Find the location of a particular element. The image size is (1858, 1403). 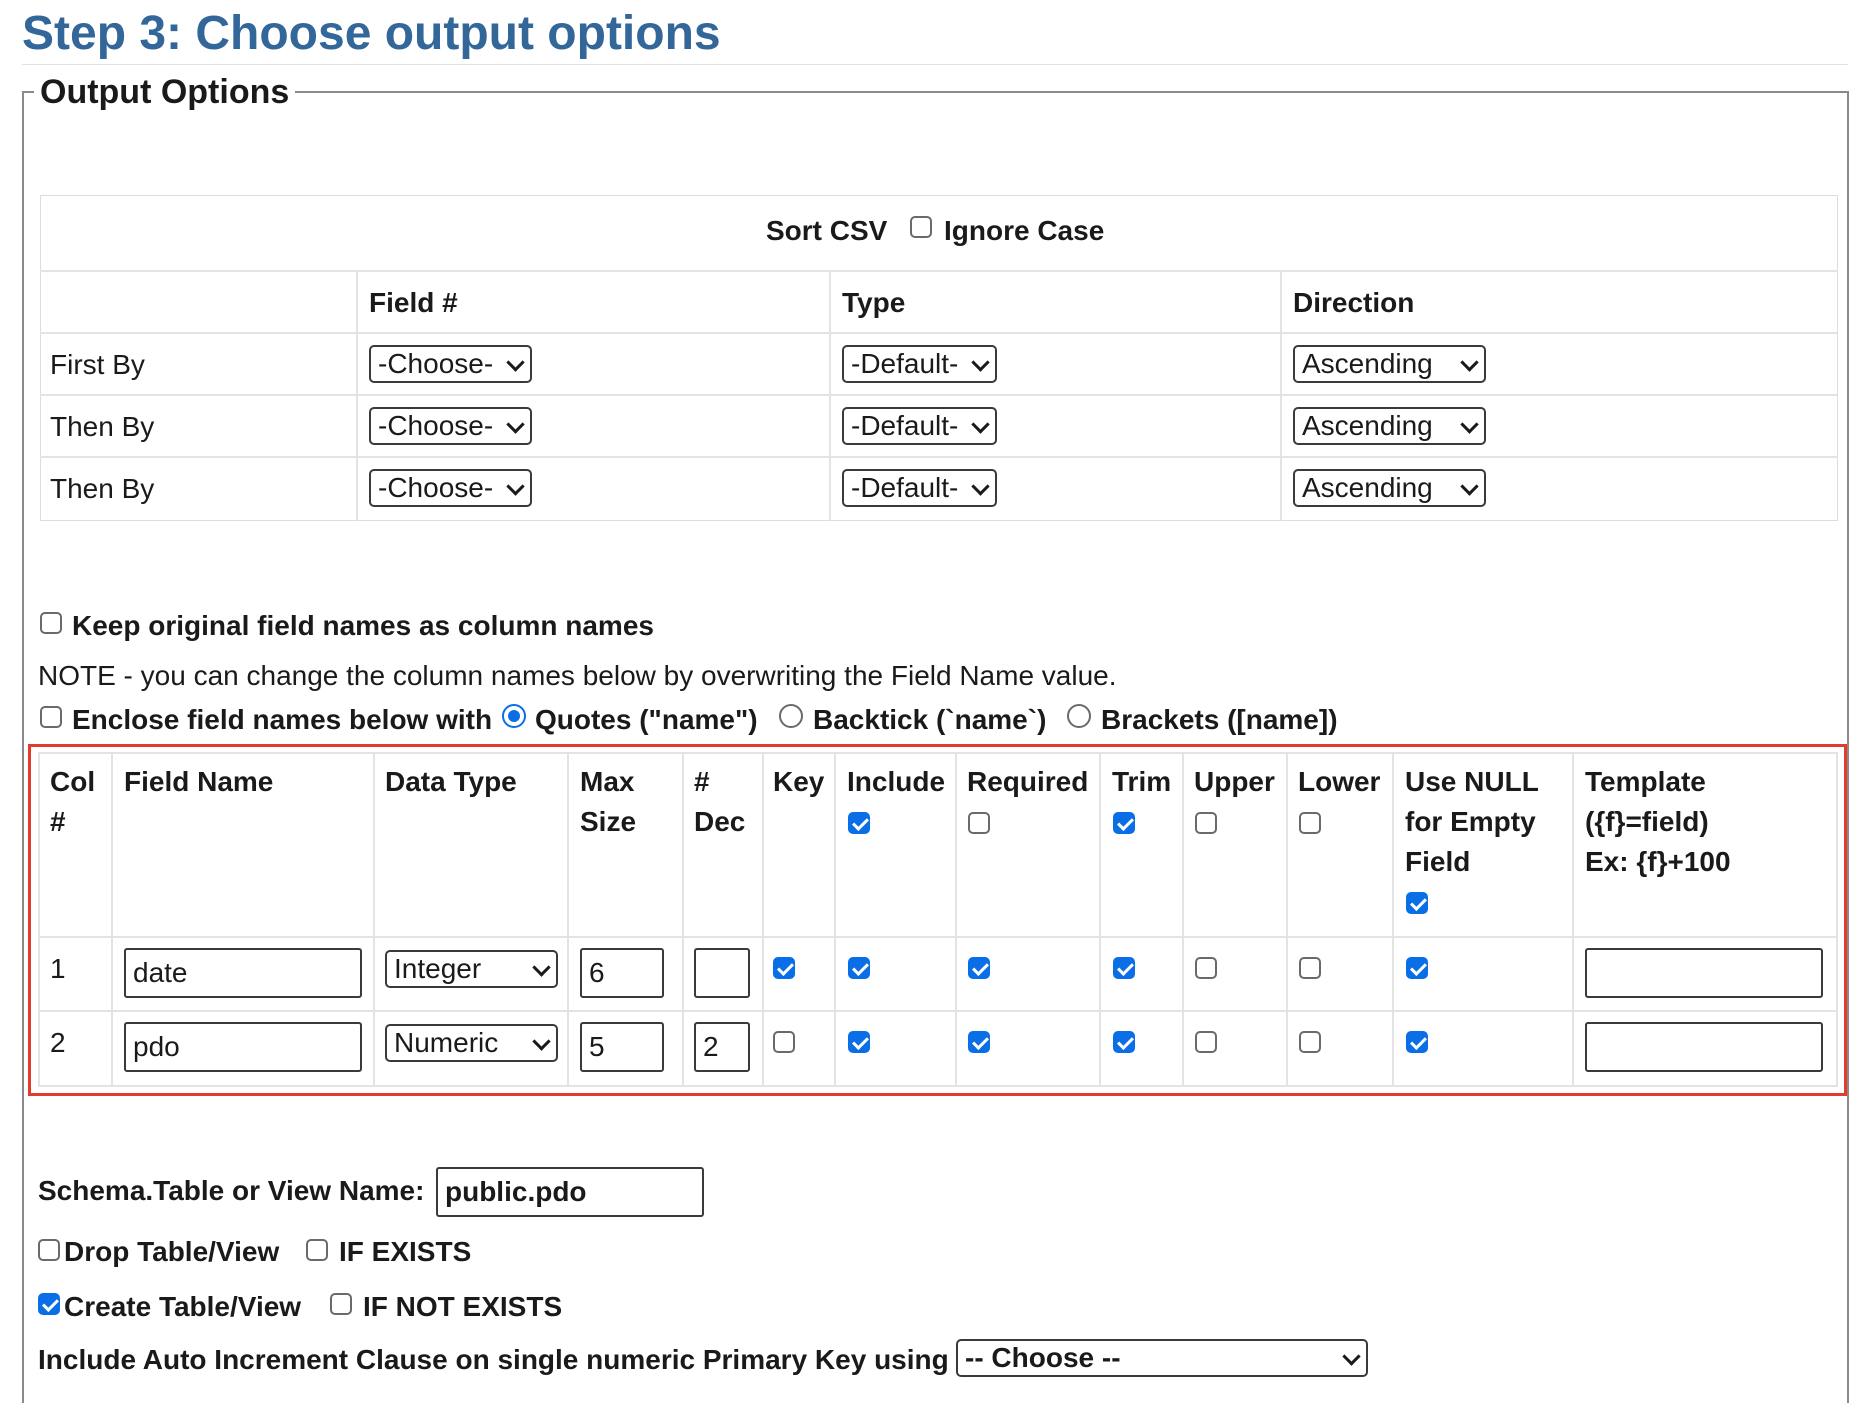

data-type-select: Integer is located at coordinates (471, 969).